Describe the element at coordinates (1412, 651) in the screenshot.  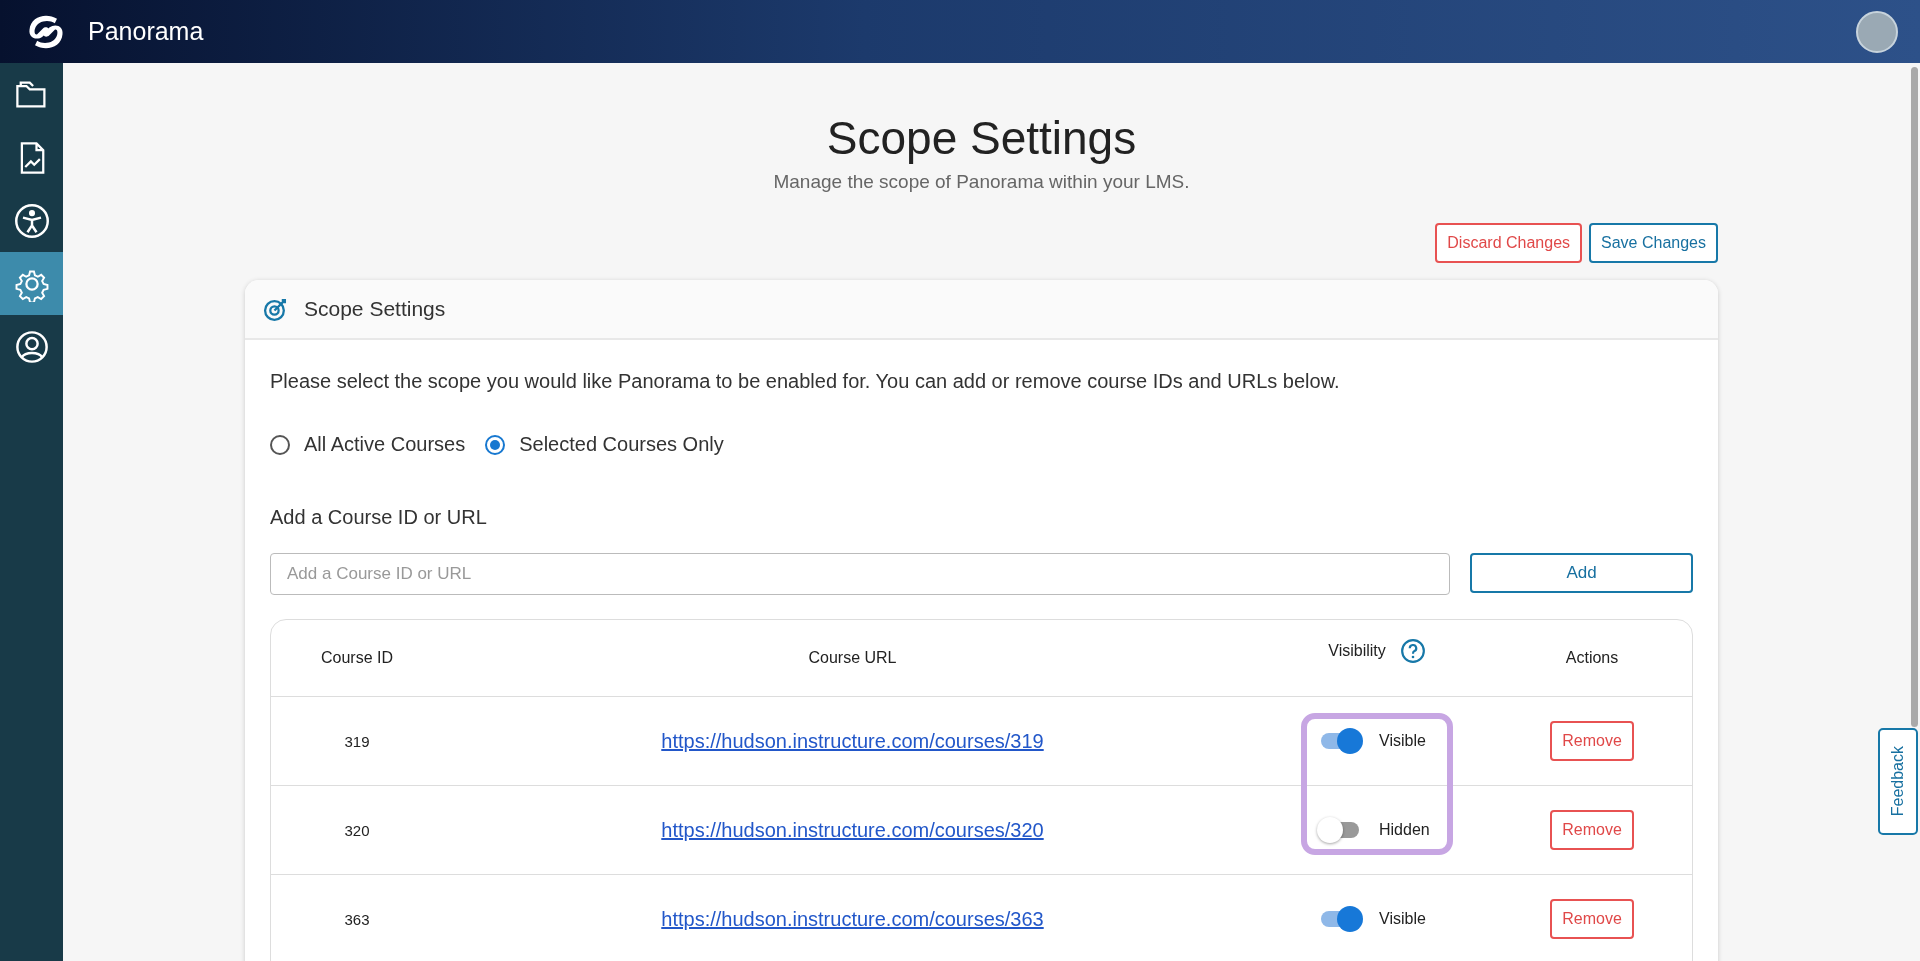
I see `help-icon` at that location.